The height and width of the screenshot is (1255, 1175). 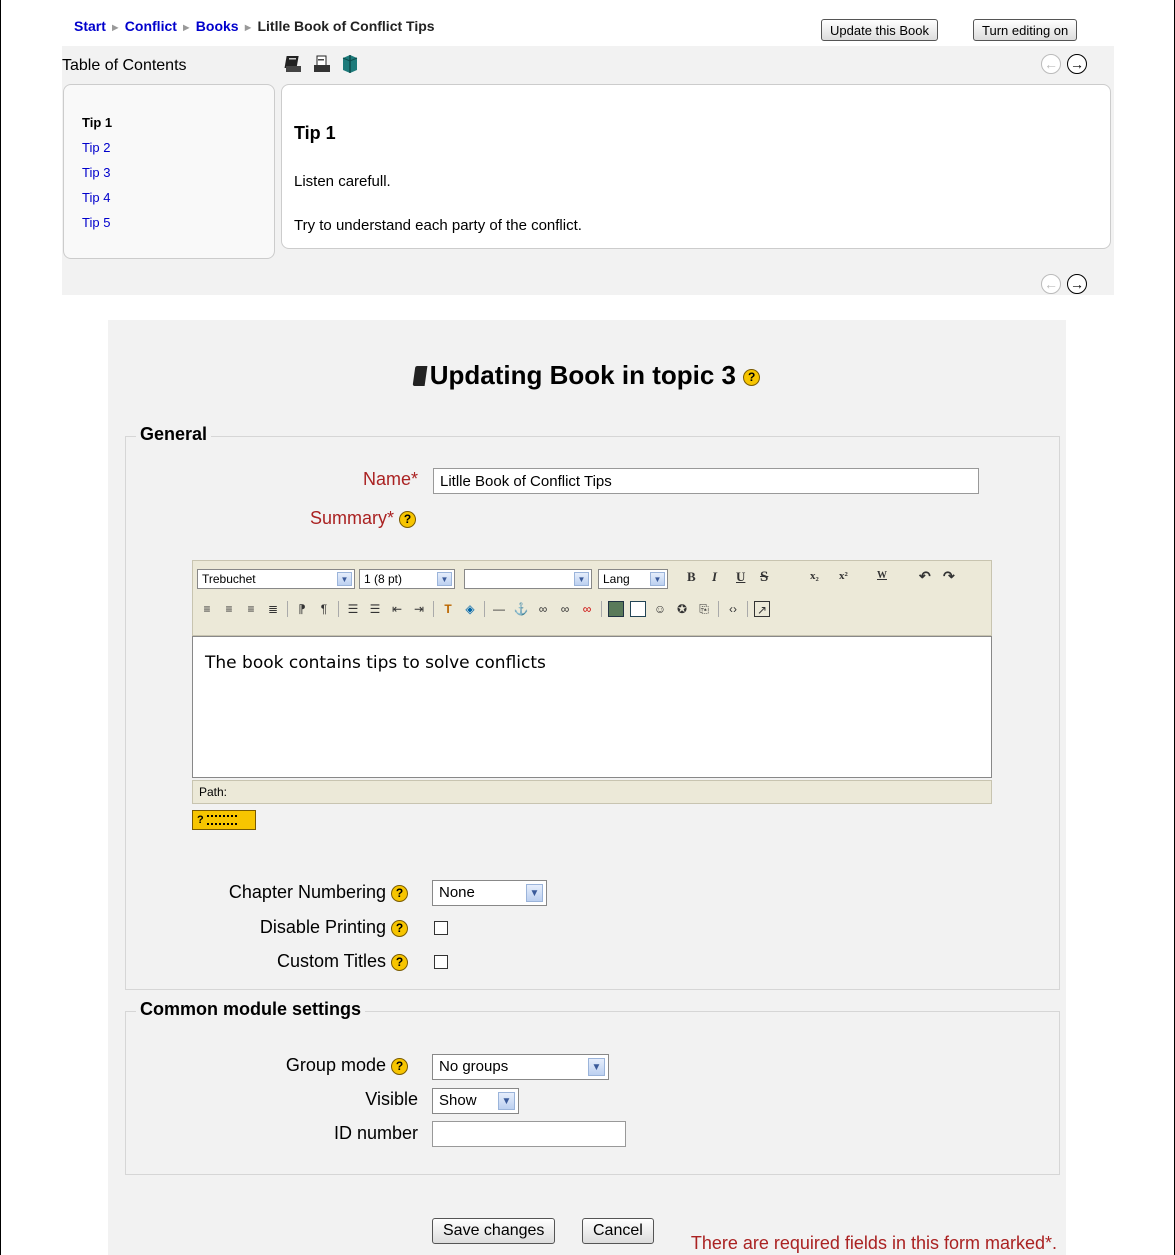 I want to click on bold-icon: B, so click(x=691, y=577).